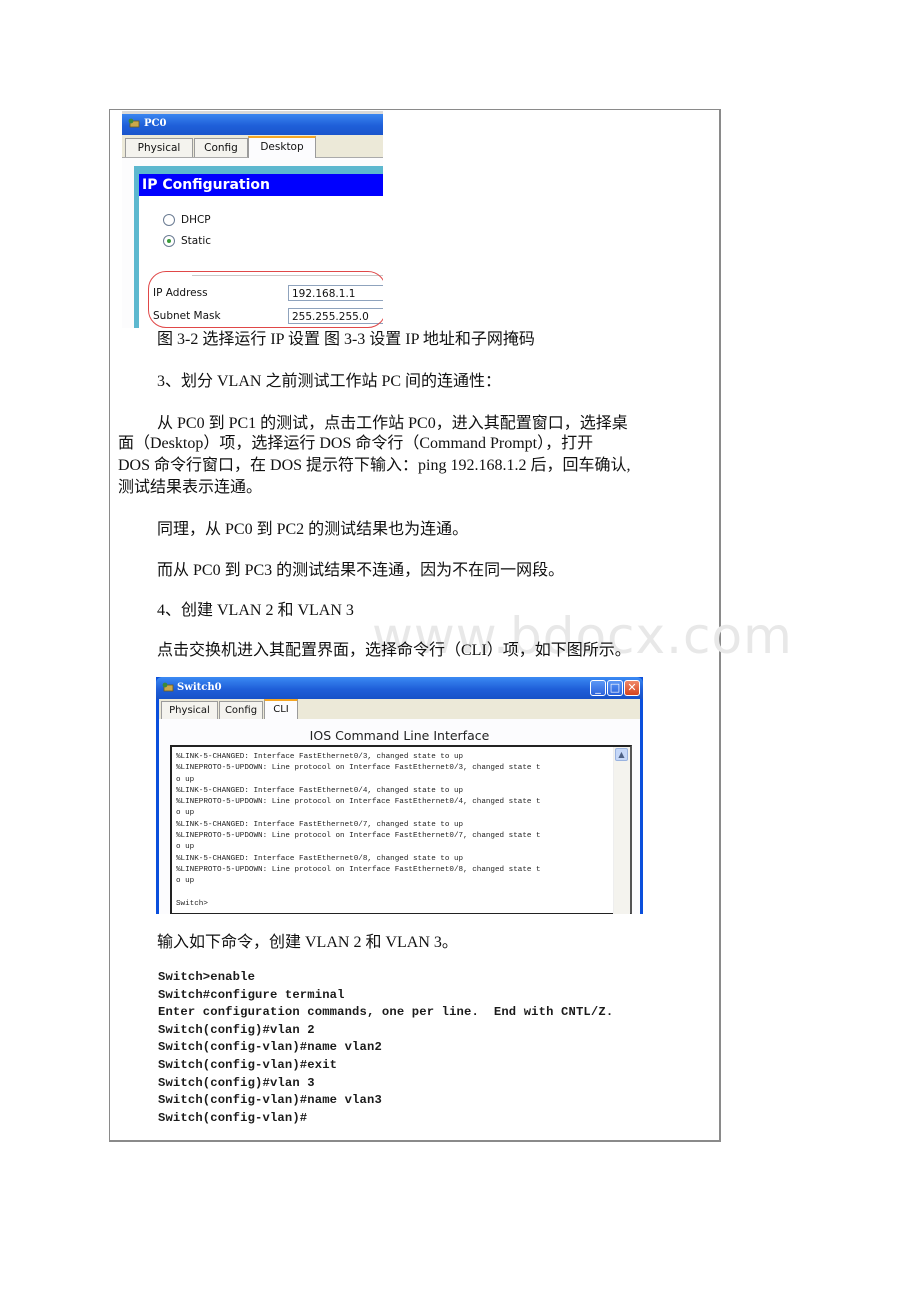 The width and height of the screenshot is (920, 1302). Describe the element at coordinates (399, 710) in the screenshot. I see `switch0-tab-row: Physical Config CLI` at that location.